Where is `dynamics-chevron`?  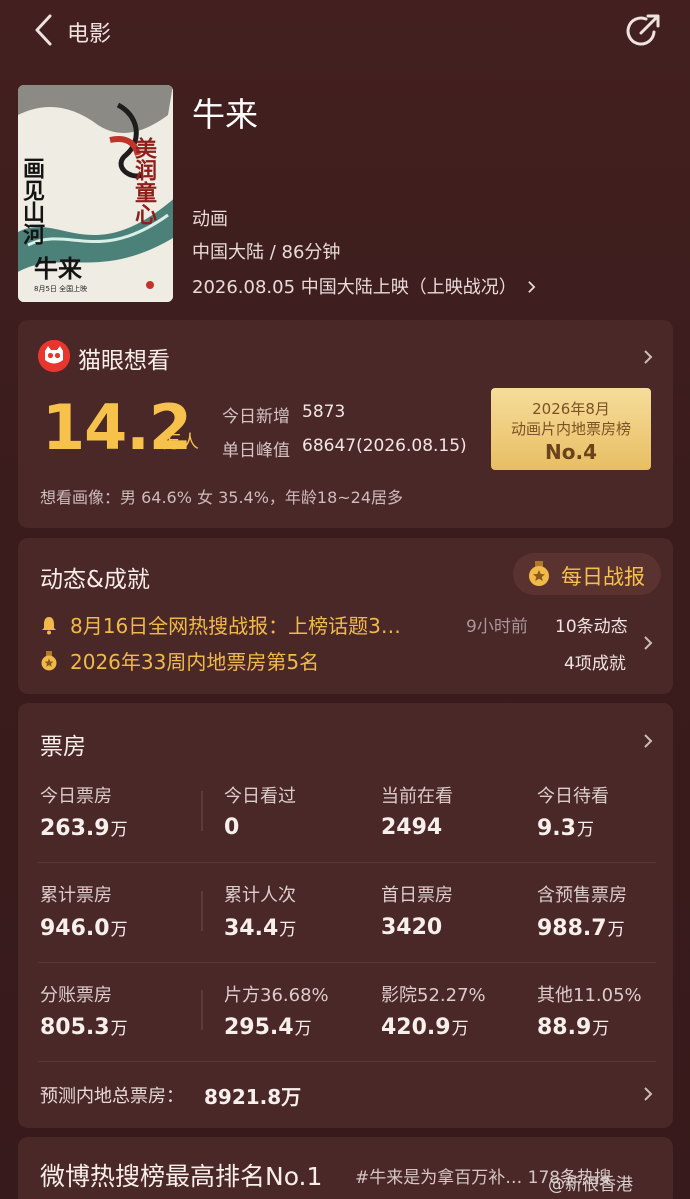 dynamics-chevron is located at coordinates (648, 643).